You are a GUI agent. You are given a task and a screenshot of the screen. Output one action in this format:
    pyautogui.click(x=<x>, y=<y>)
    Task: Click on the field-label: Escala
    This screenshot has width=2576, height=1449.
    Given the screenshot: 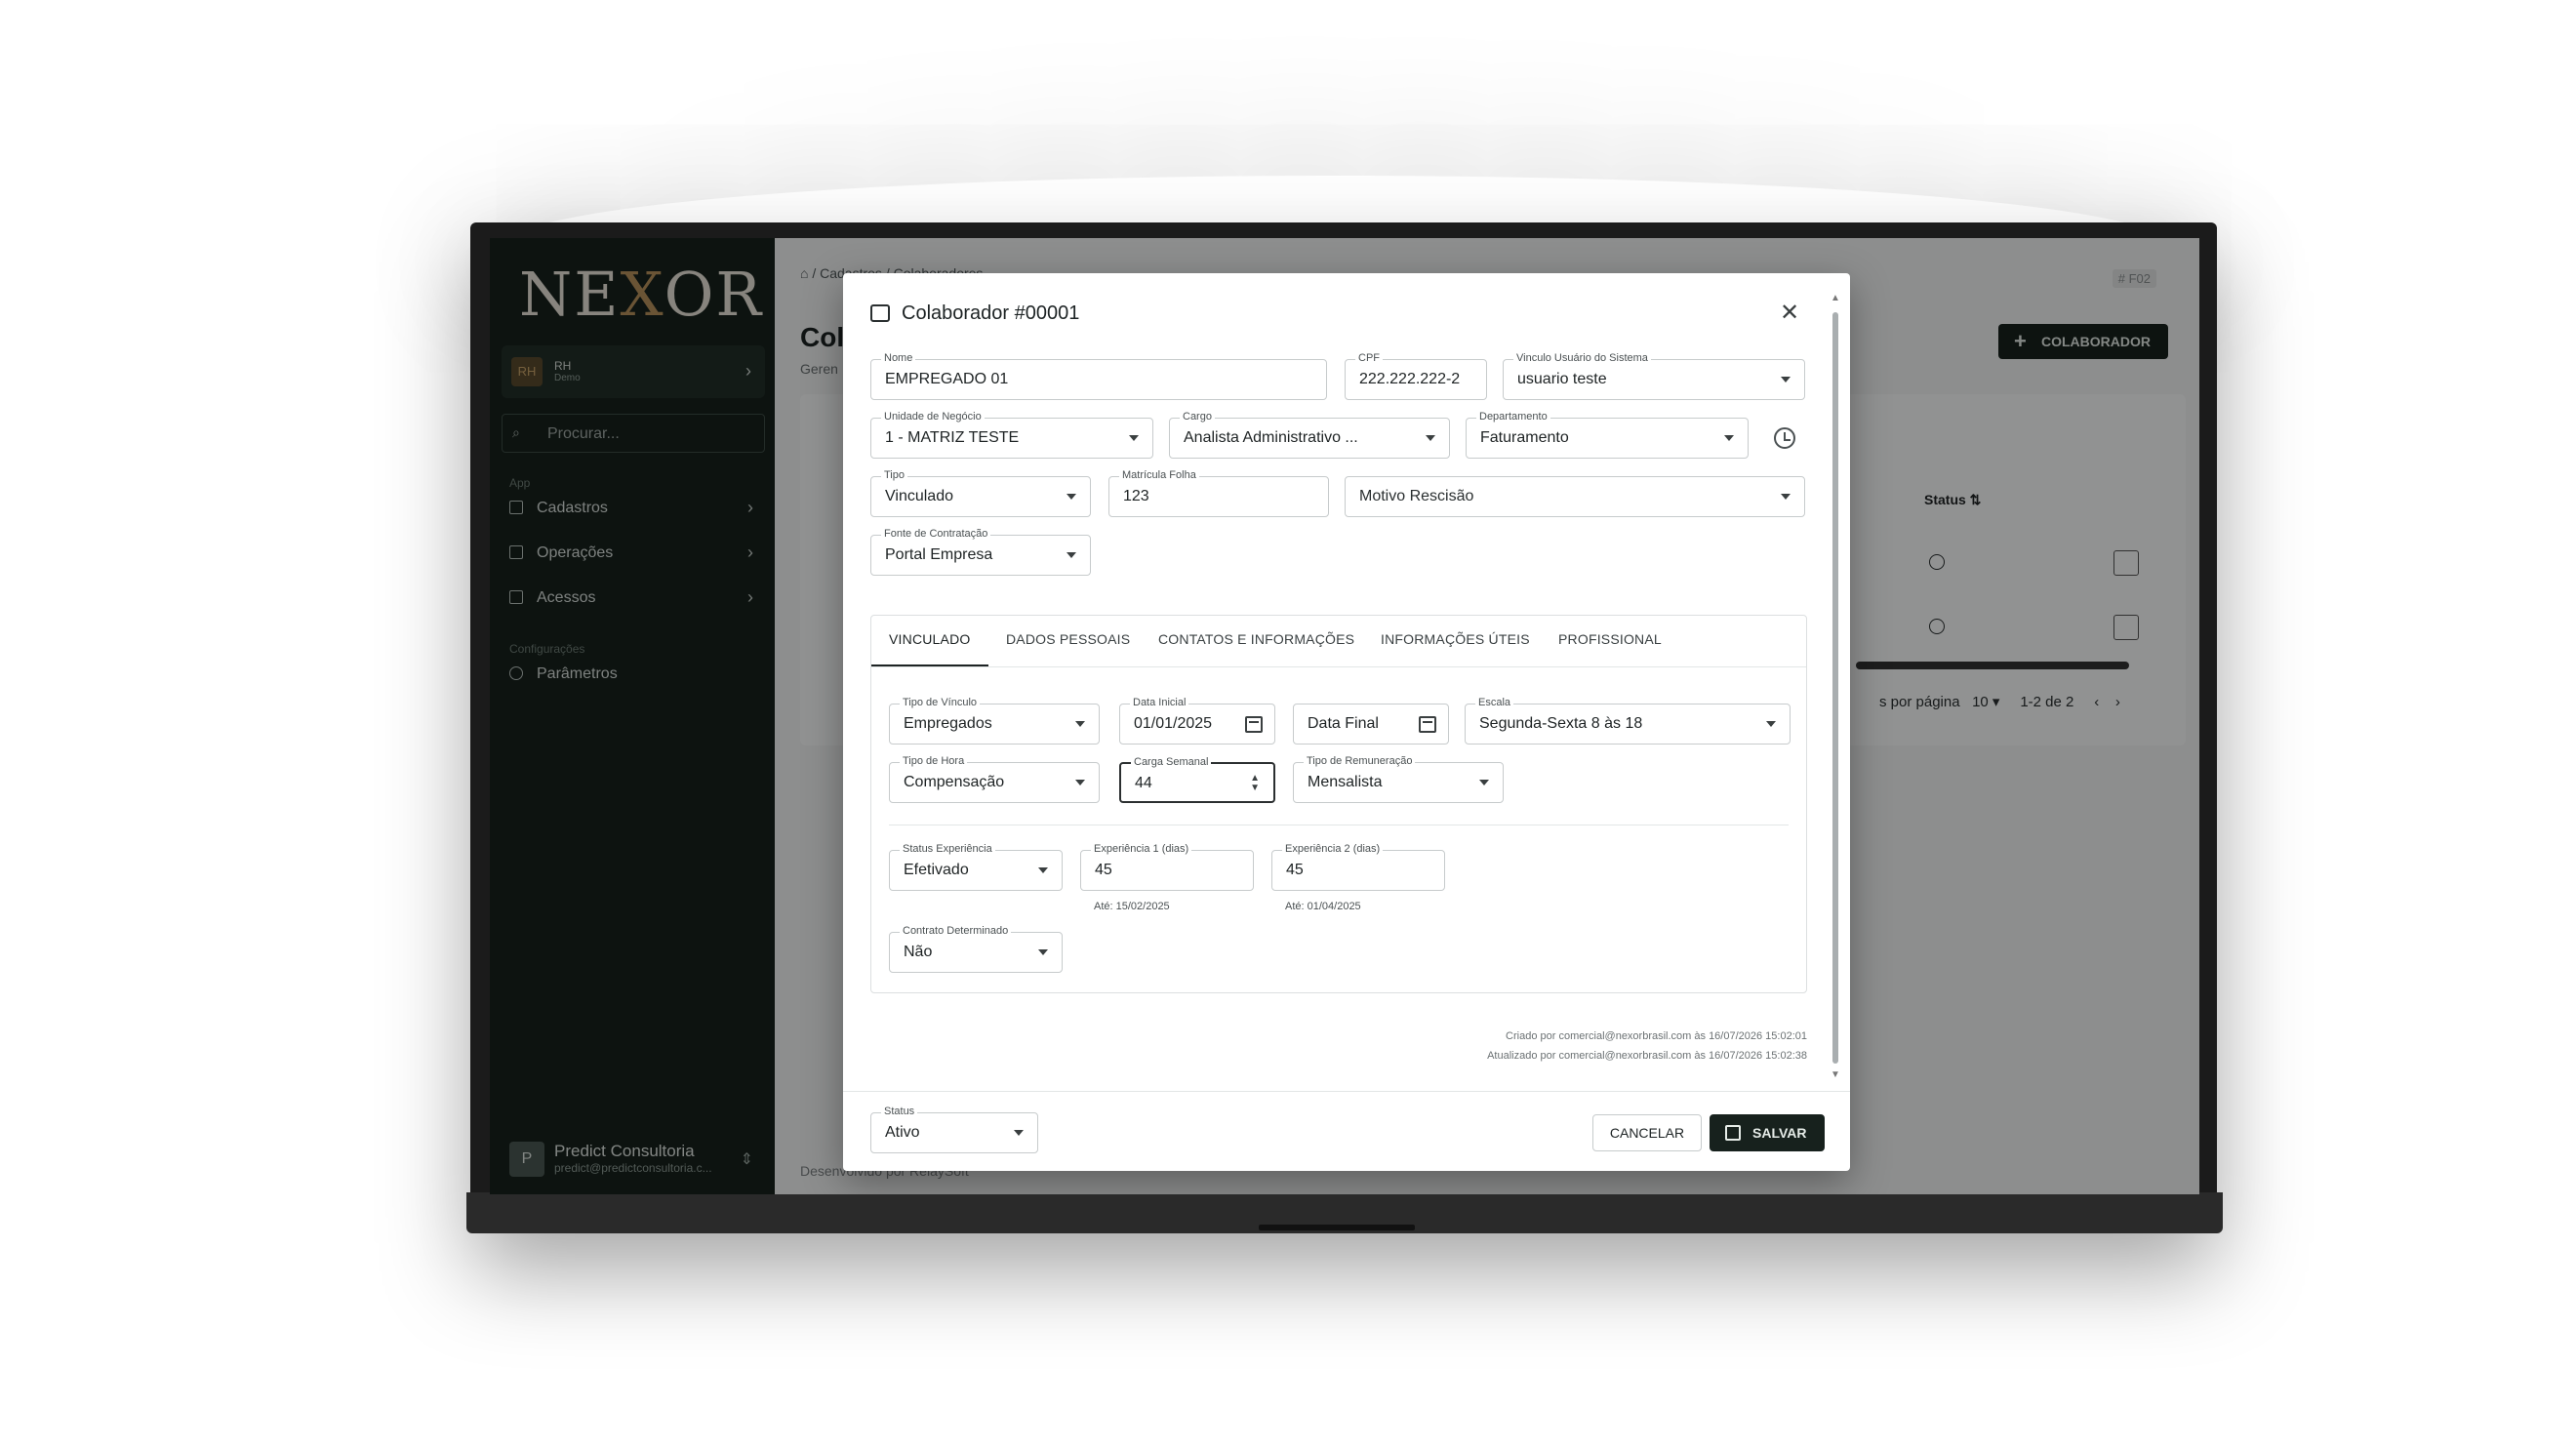 What is the action you would take?
    pyautogui.click(x=1494, y=702)
    